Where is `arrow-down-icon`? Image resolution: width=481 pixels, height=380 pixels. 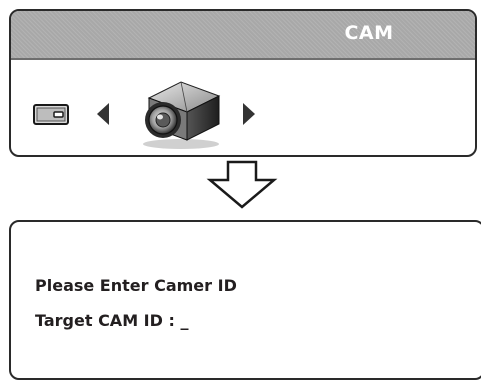
arrow-down-icon is located at coordinates (242, 184).